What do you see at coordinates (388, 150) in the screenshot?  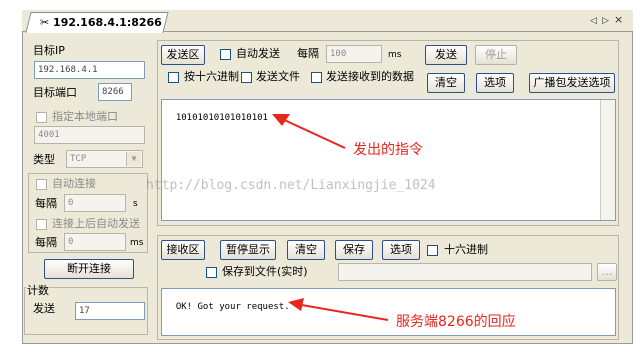 I see `sent-annotation: 发出的指令` at bounding box center [388, 150].